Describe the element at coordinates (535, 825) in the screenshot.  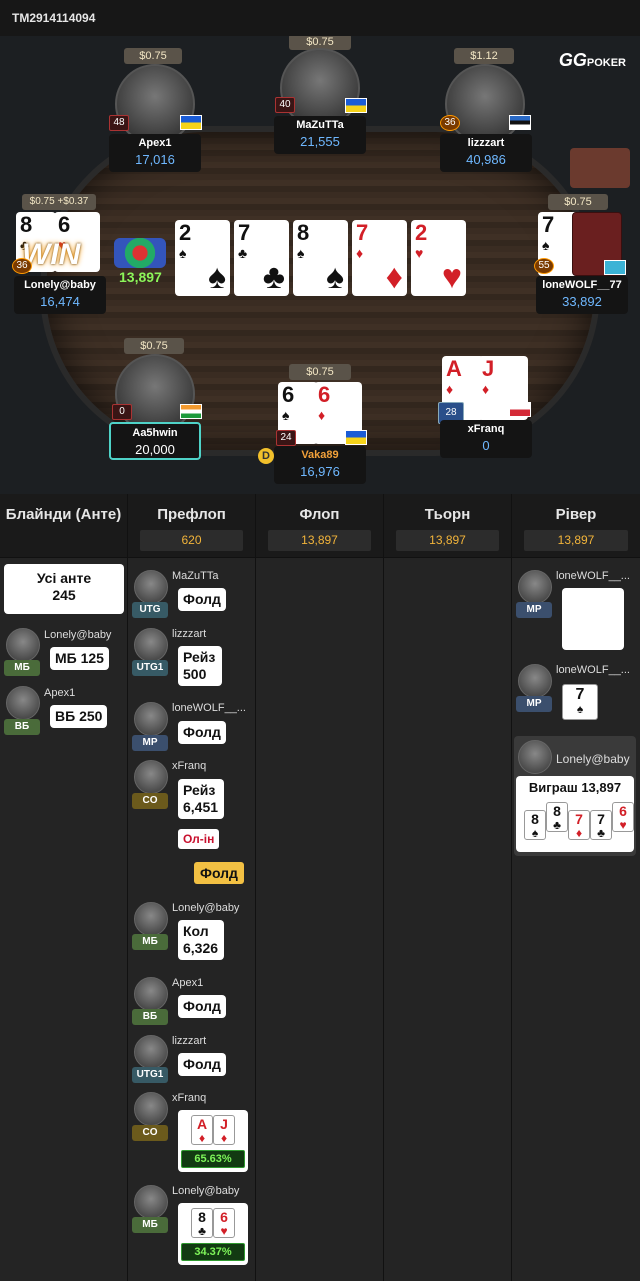
I see `card: 8 ♠` at that location.